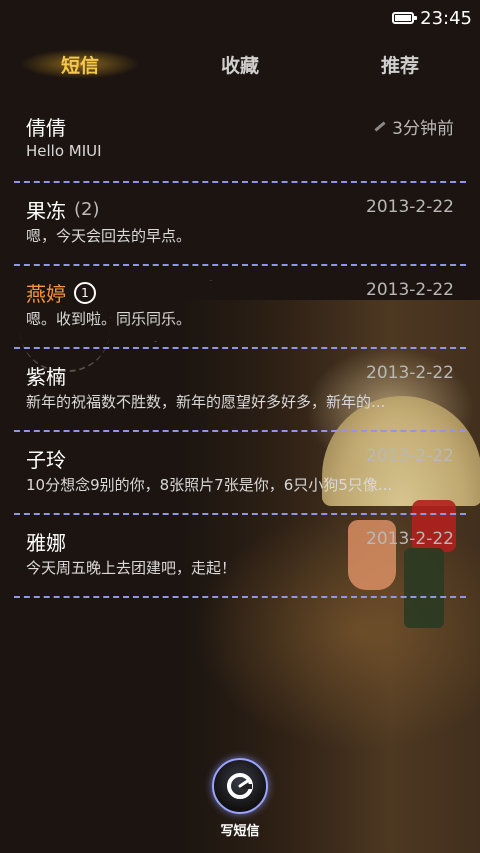 Image resolution: width=480 pixels, height=853 pixels. I want to click on compose-button, so click(240, 786).